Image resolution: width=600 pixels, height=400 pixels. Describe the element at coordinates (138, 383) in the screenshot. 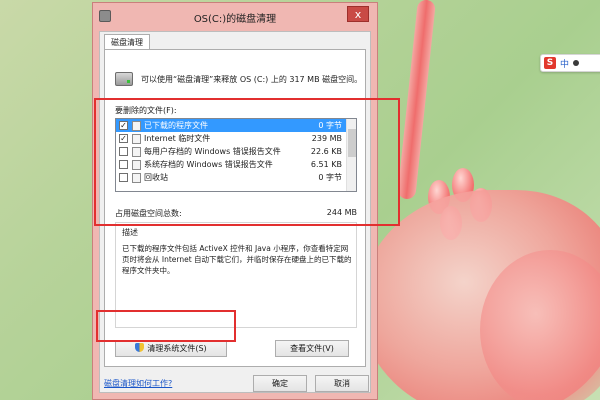

I see `help-link: 磁盘清理如何工作?` at that location.